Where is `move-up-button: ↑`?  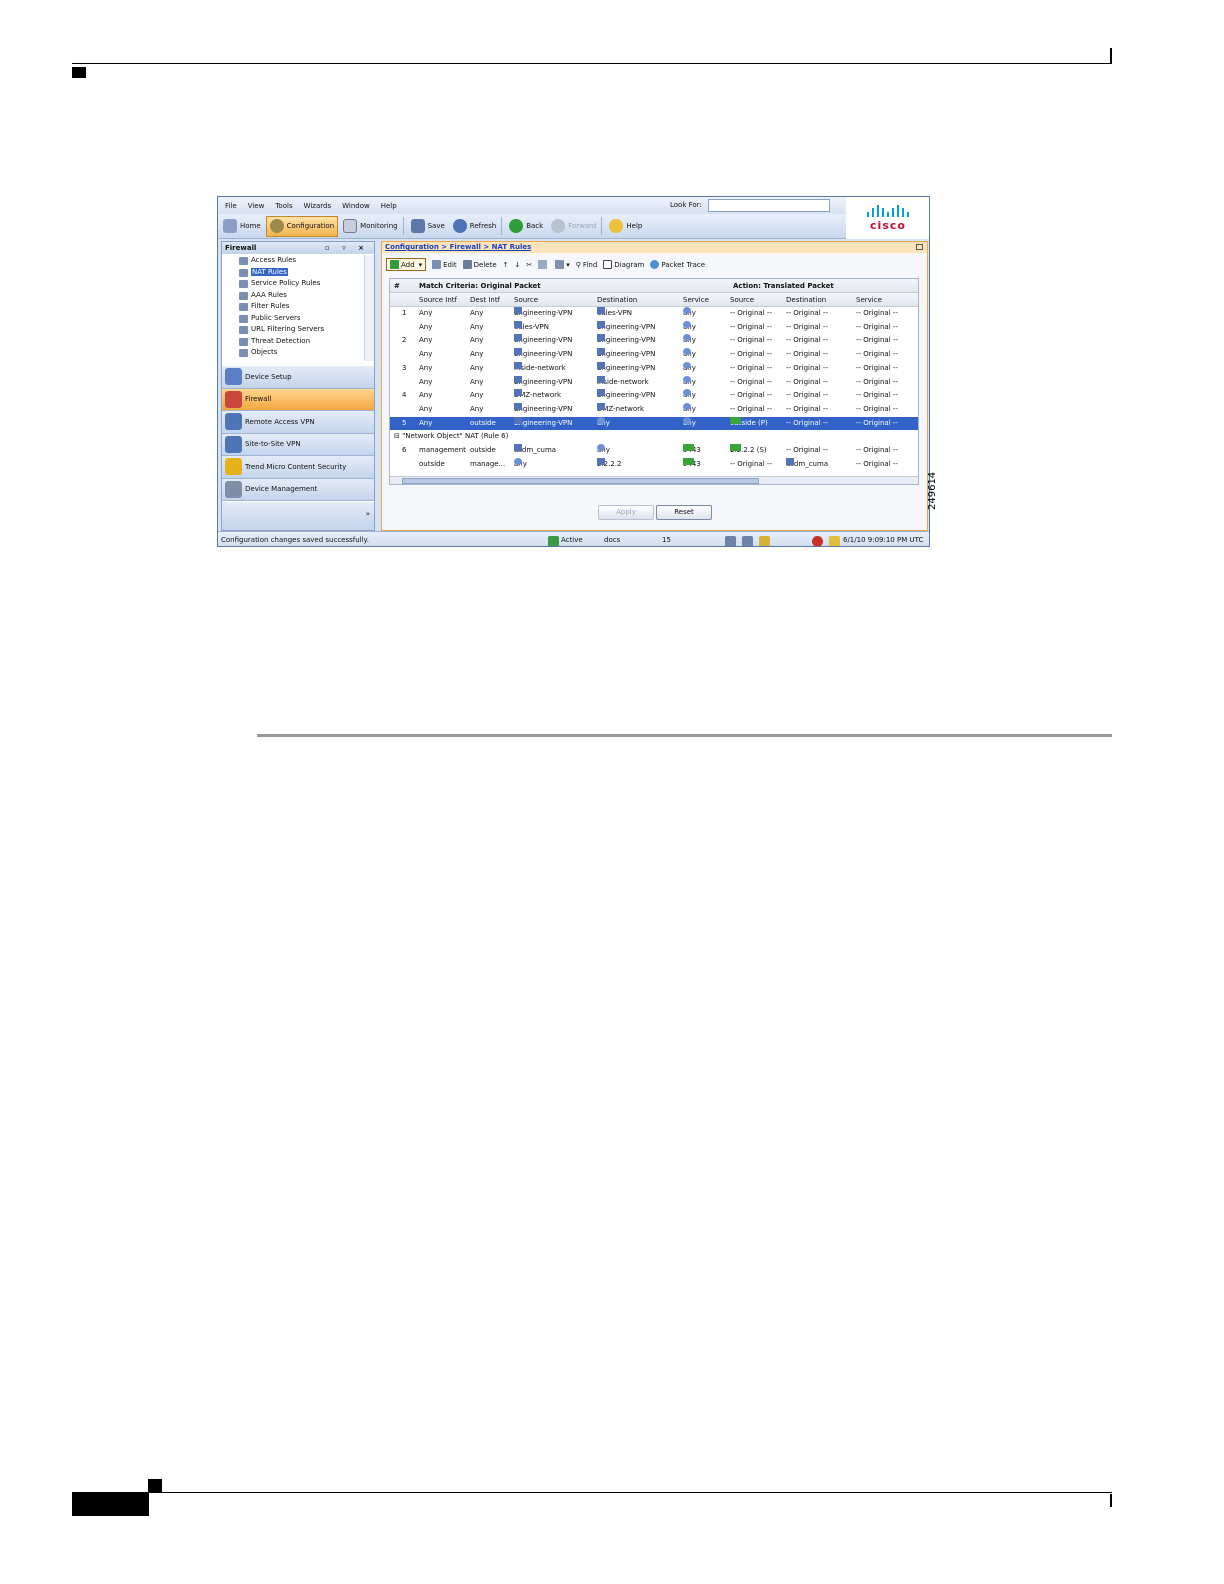 move-up-button: ↑ is located at coordinates (506, 265).